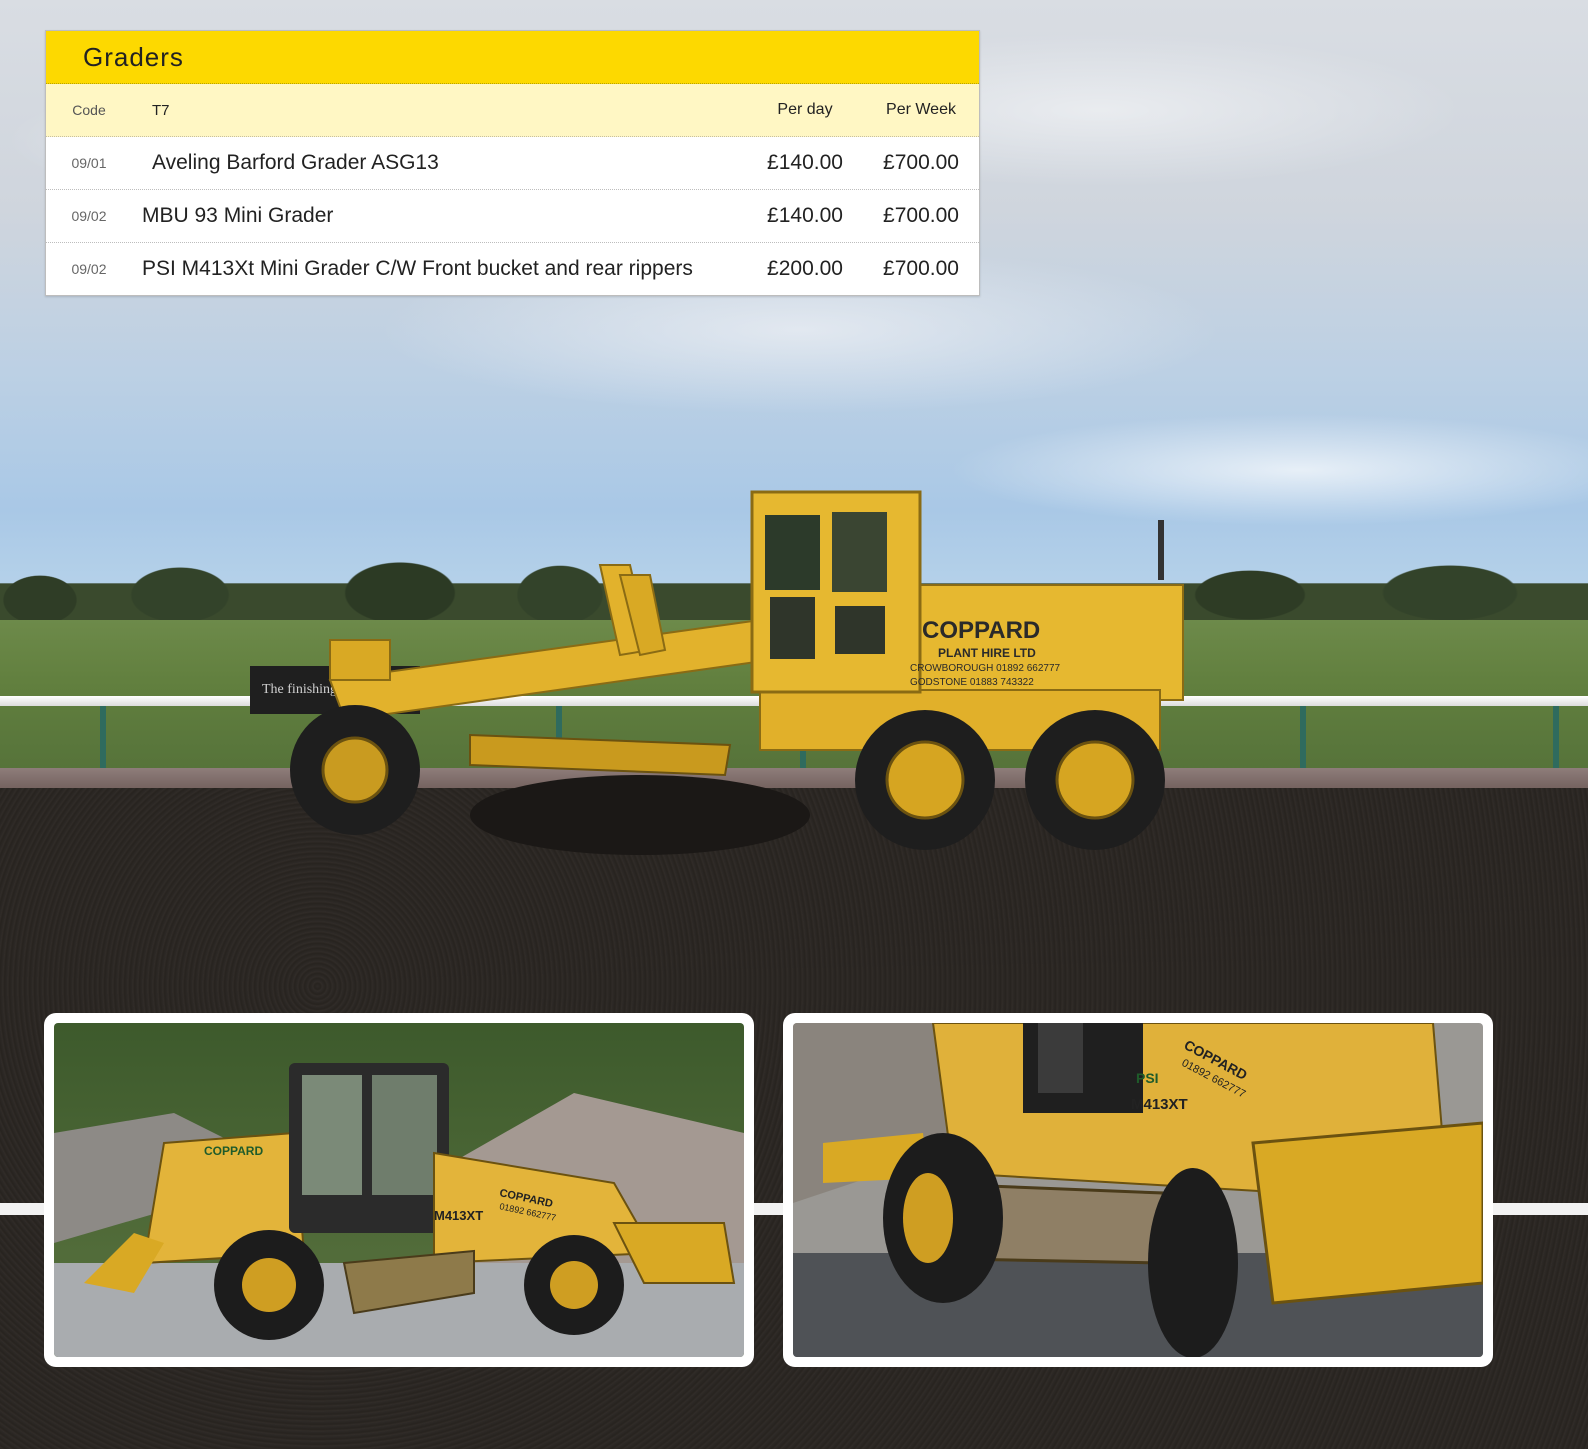  What do you see at coordinates (458, 1215) in the screenshot?
I see `mini-left-model: M413XT` at bounding box center [458, 1215].